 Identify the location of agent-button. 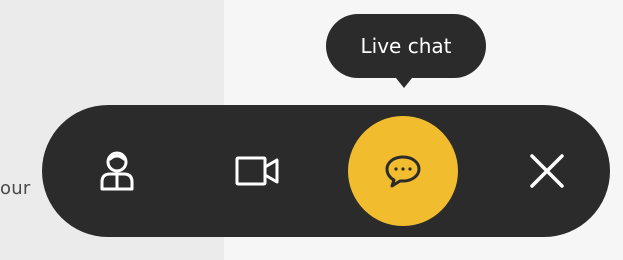
(117, 171).